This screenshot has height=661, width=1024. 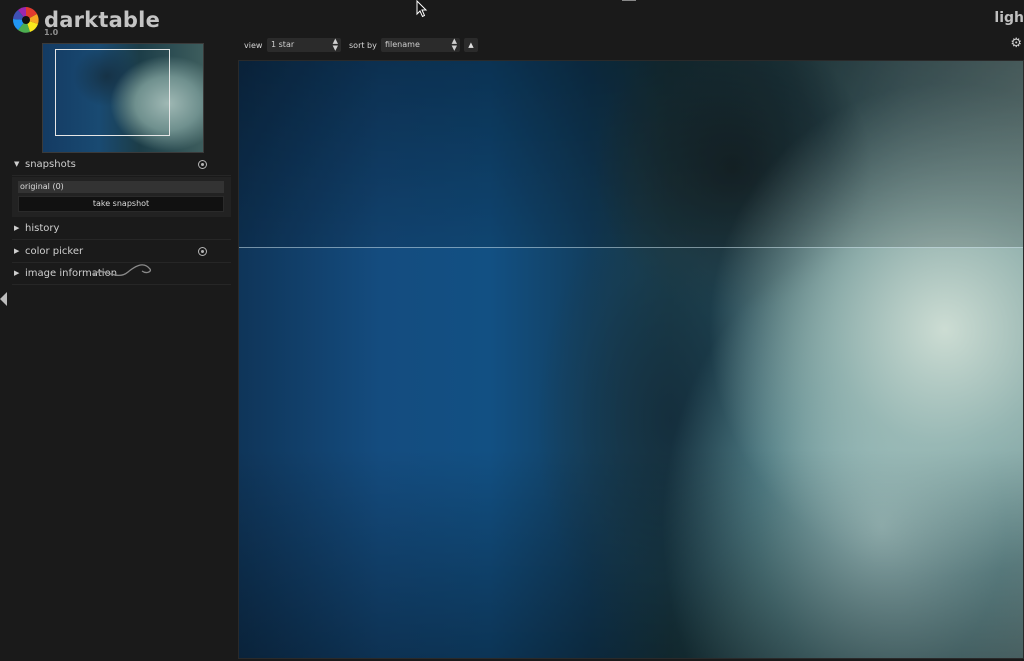 What do you see at coordinates (51, 32) in the screenshot?
I see `app-version: 1.0` at bounding box center [51, 32].